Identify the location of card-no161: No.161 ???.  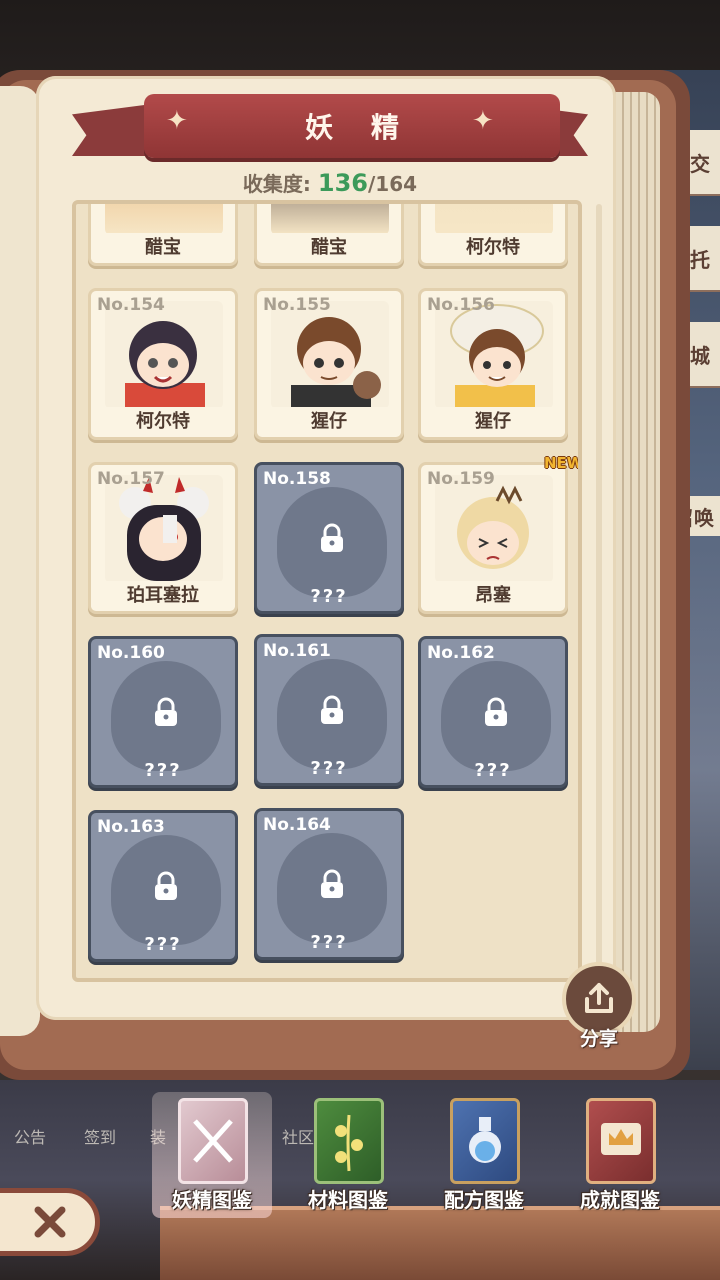
(329, 710).